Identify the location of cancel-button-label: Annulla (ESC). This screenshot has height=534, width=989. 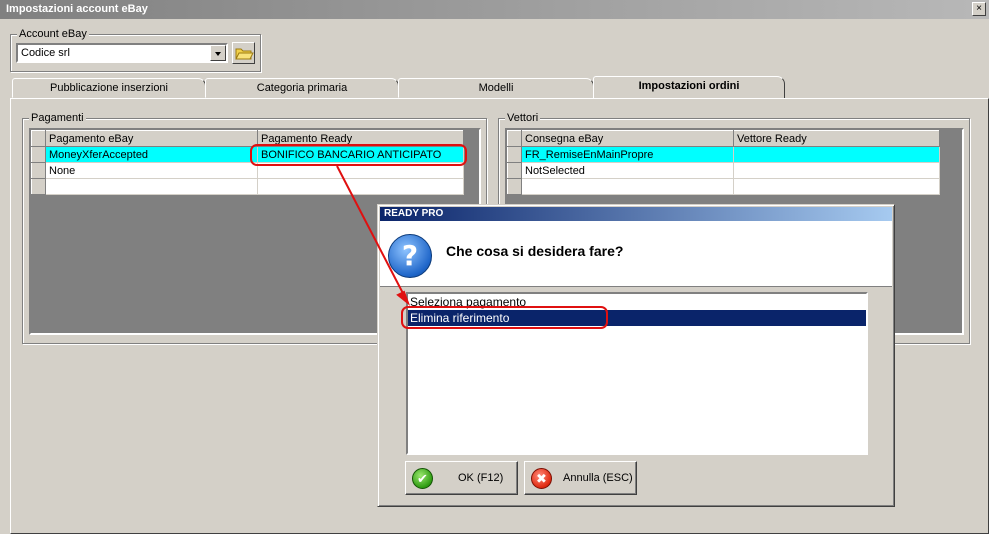
(598, 478).